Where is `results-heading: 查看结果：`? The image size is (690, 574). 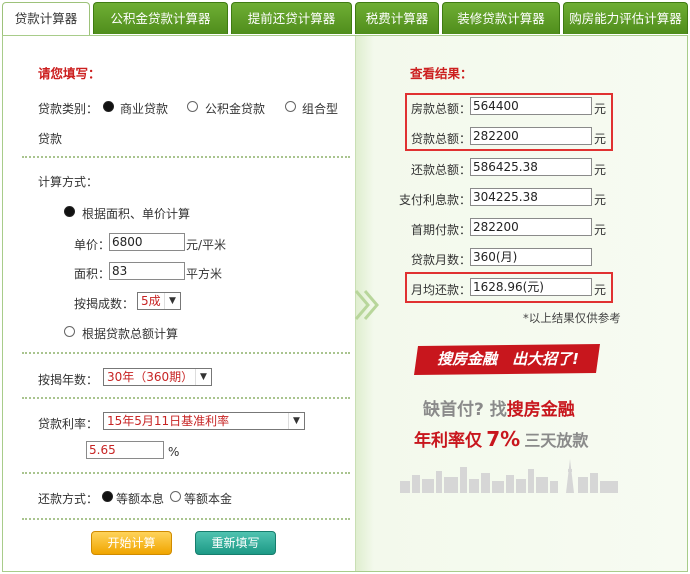
results-heading: 查看结果： is located at coordinates (441, 73).